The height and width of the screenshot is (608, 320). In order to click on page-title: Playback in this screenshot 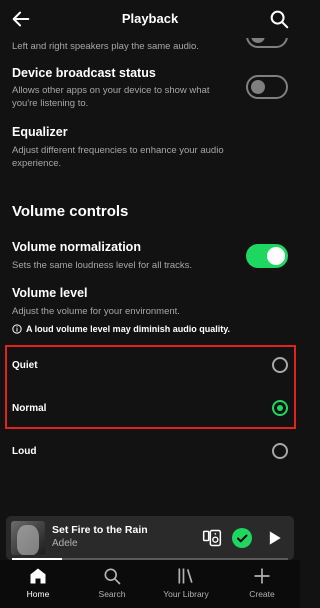, I will do `click(150, 18)`.